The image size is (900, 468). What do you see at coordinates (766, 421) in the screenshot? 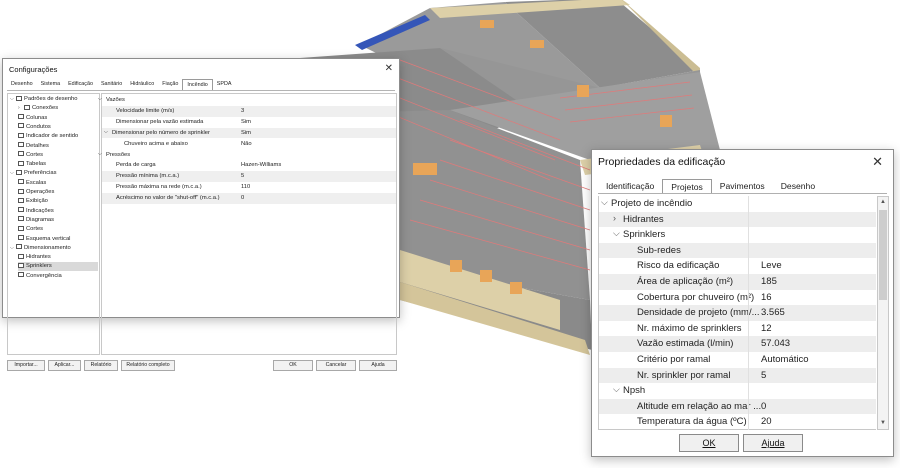
I see `property-value: 20` at bounding box center [766, 421].